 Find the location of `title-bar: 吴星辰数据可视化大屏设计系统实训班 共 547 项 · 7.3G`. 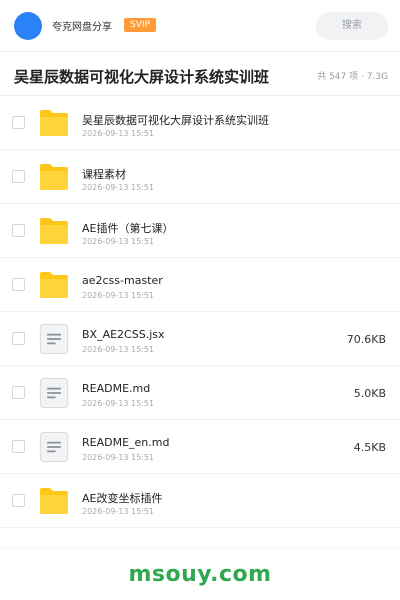

title-bar: 吴星辰数据可视化大屏设计系统实训班 共 547 项 · 7.3G is located at coordinates (200, 74).